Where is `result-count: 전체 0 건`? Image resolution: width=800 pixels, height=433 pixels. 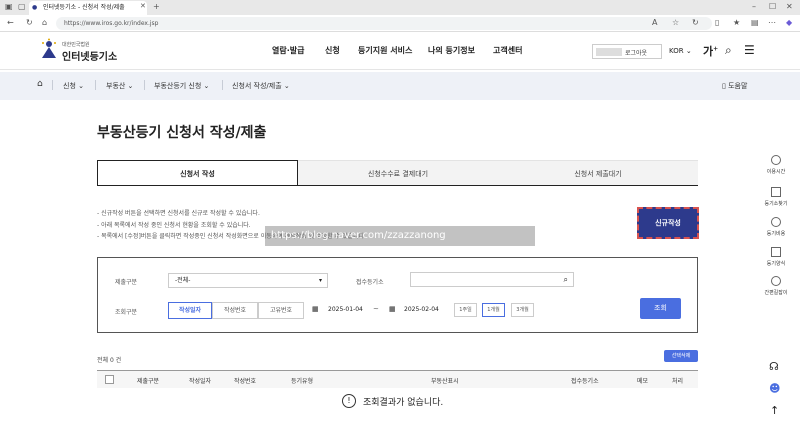
result-count: 전체 0 건 is located at coordinates (109, 360).